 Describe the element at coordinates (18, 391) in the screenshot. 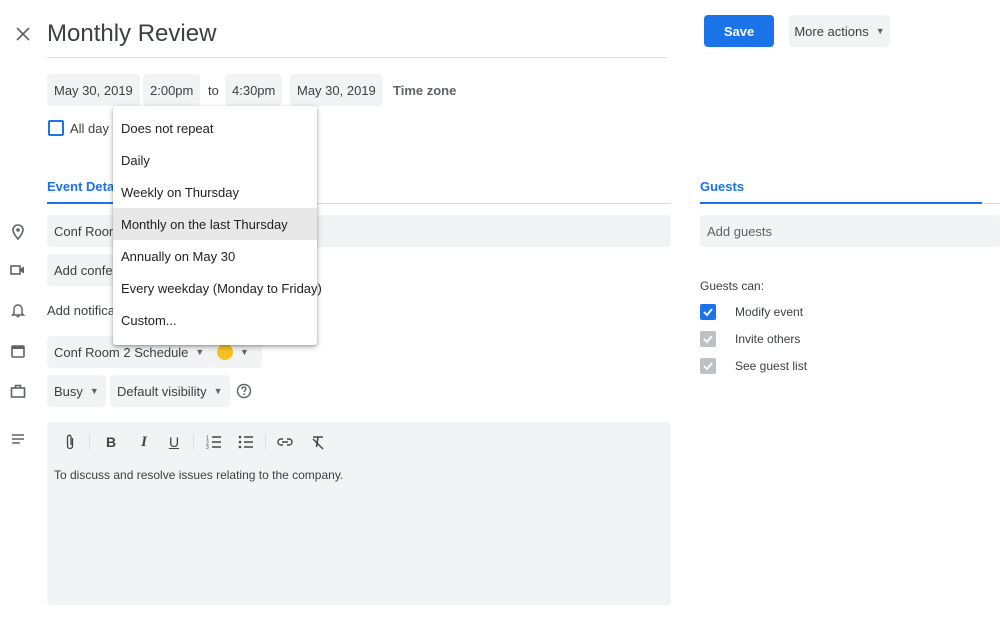

I see `briefcase-icon` at that location.